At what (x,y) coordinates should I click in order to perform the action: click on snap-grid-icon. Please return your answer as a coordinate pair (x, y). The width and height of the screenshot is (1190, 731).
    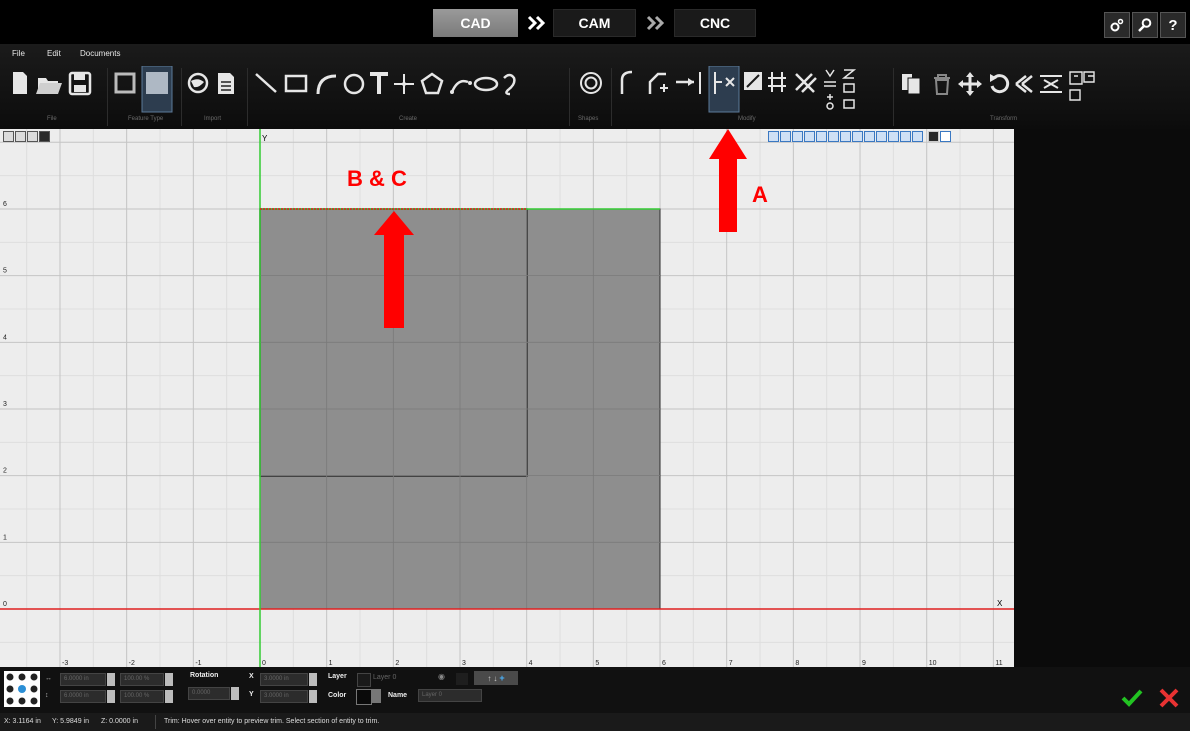
    Looking at the image, I should click on (809, 136).